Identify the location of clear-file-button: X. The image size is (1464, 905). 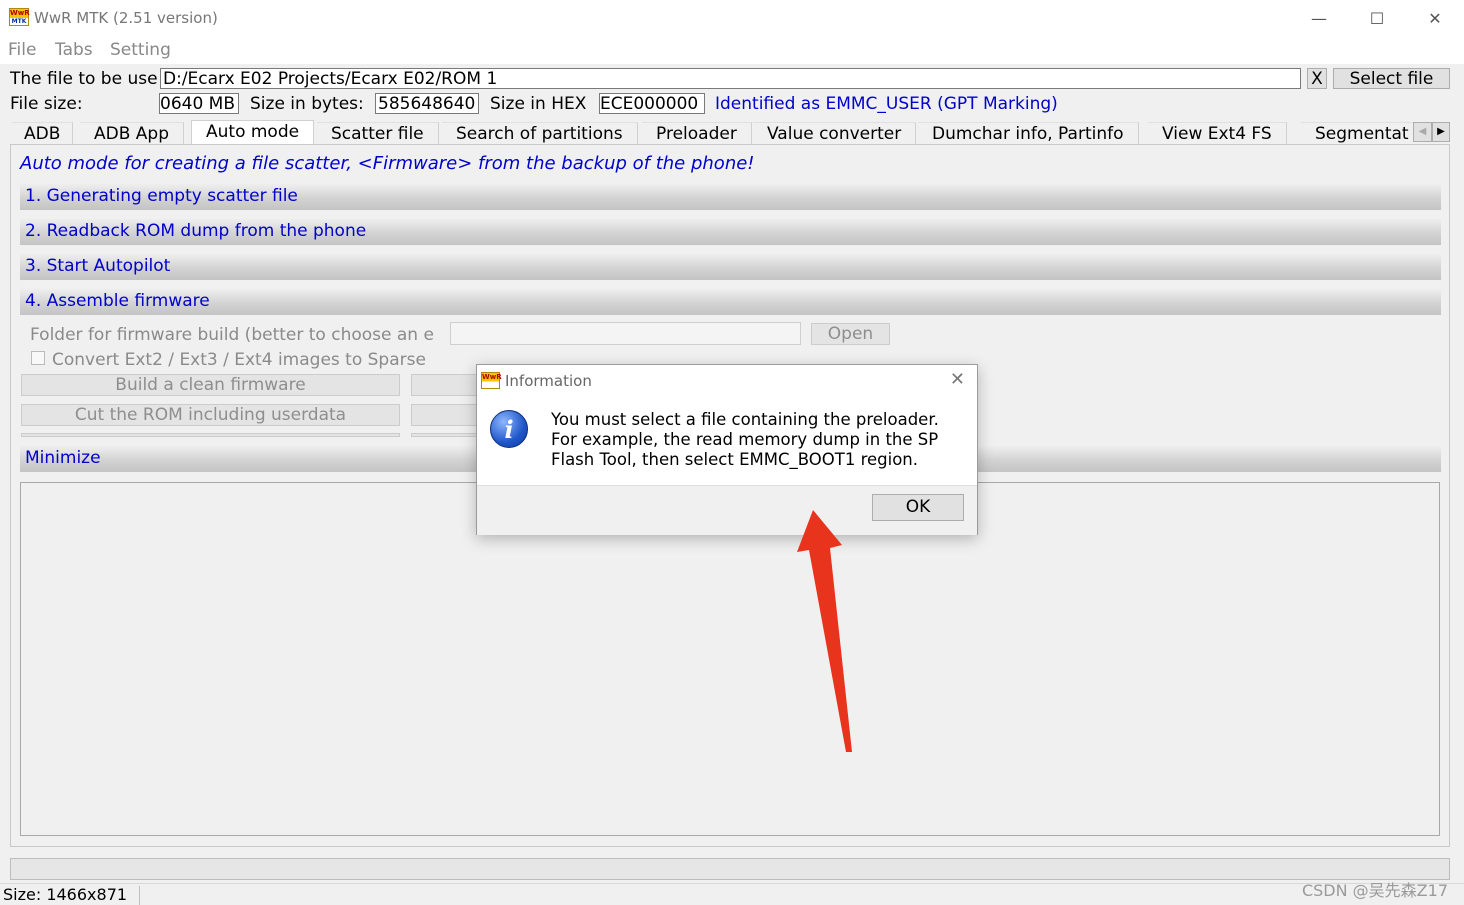
(1317, 78).